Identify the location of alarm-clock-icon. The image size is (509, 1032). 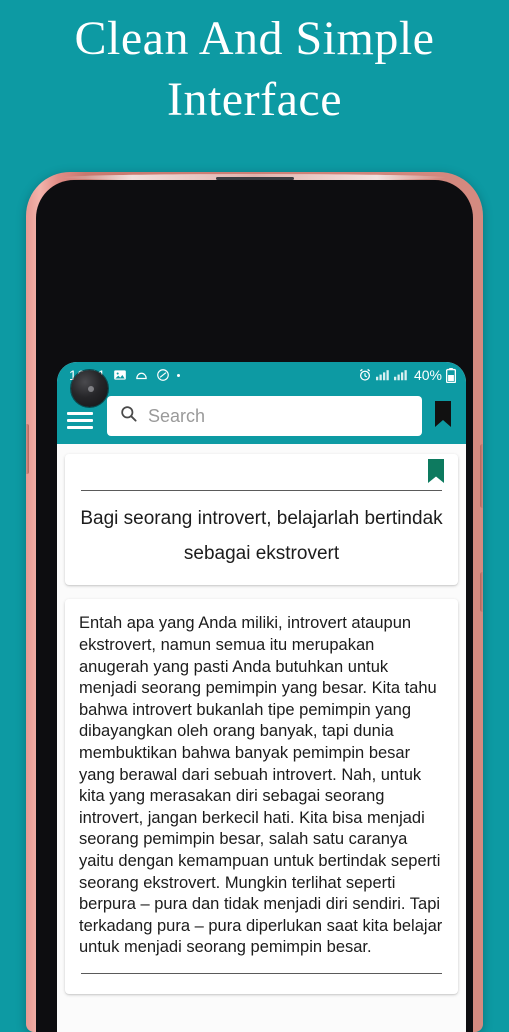
(365, 375).